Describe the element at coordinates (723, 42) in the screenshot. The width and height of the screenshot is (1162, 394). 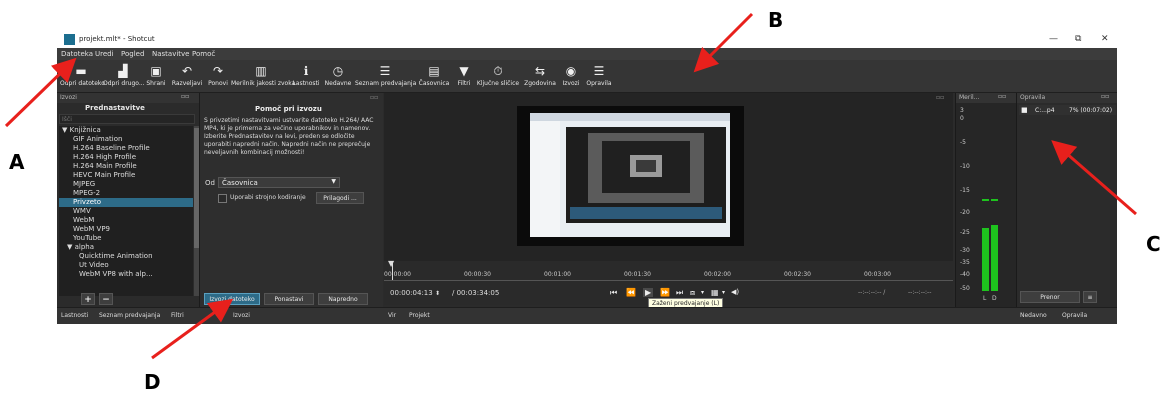
I see `arrow-b` at that location.